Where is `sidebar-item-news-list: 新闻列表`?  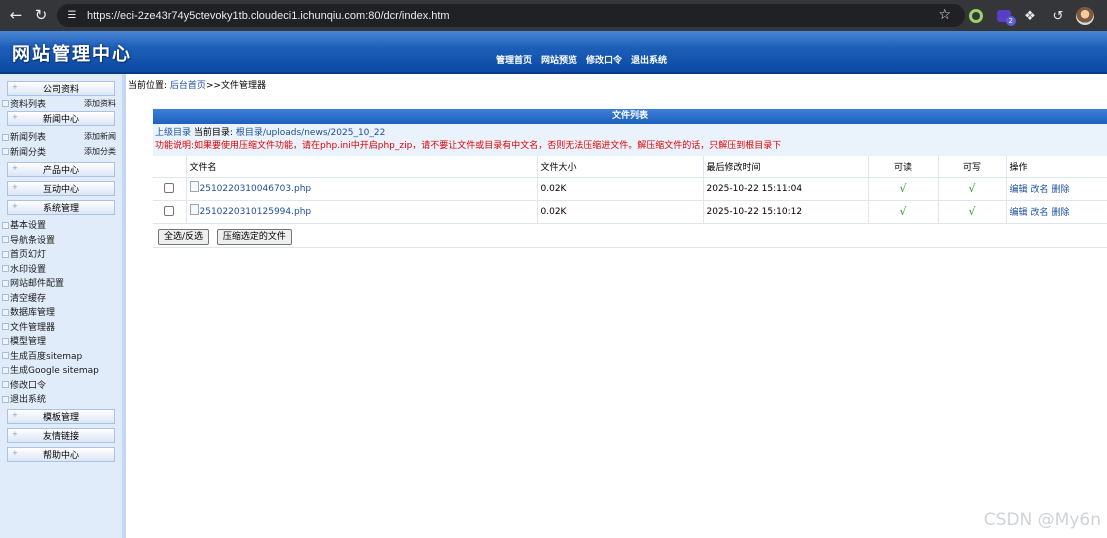 sidebar-item-news-list: 新闻列表 is located at coordinates (28, 136).